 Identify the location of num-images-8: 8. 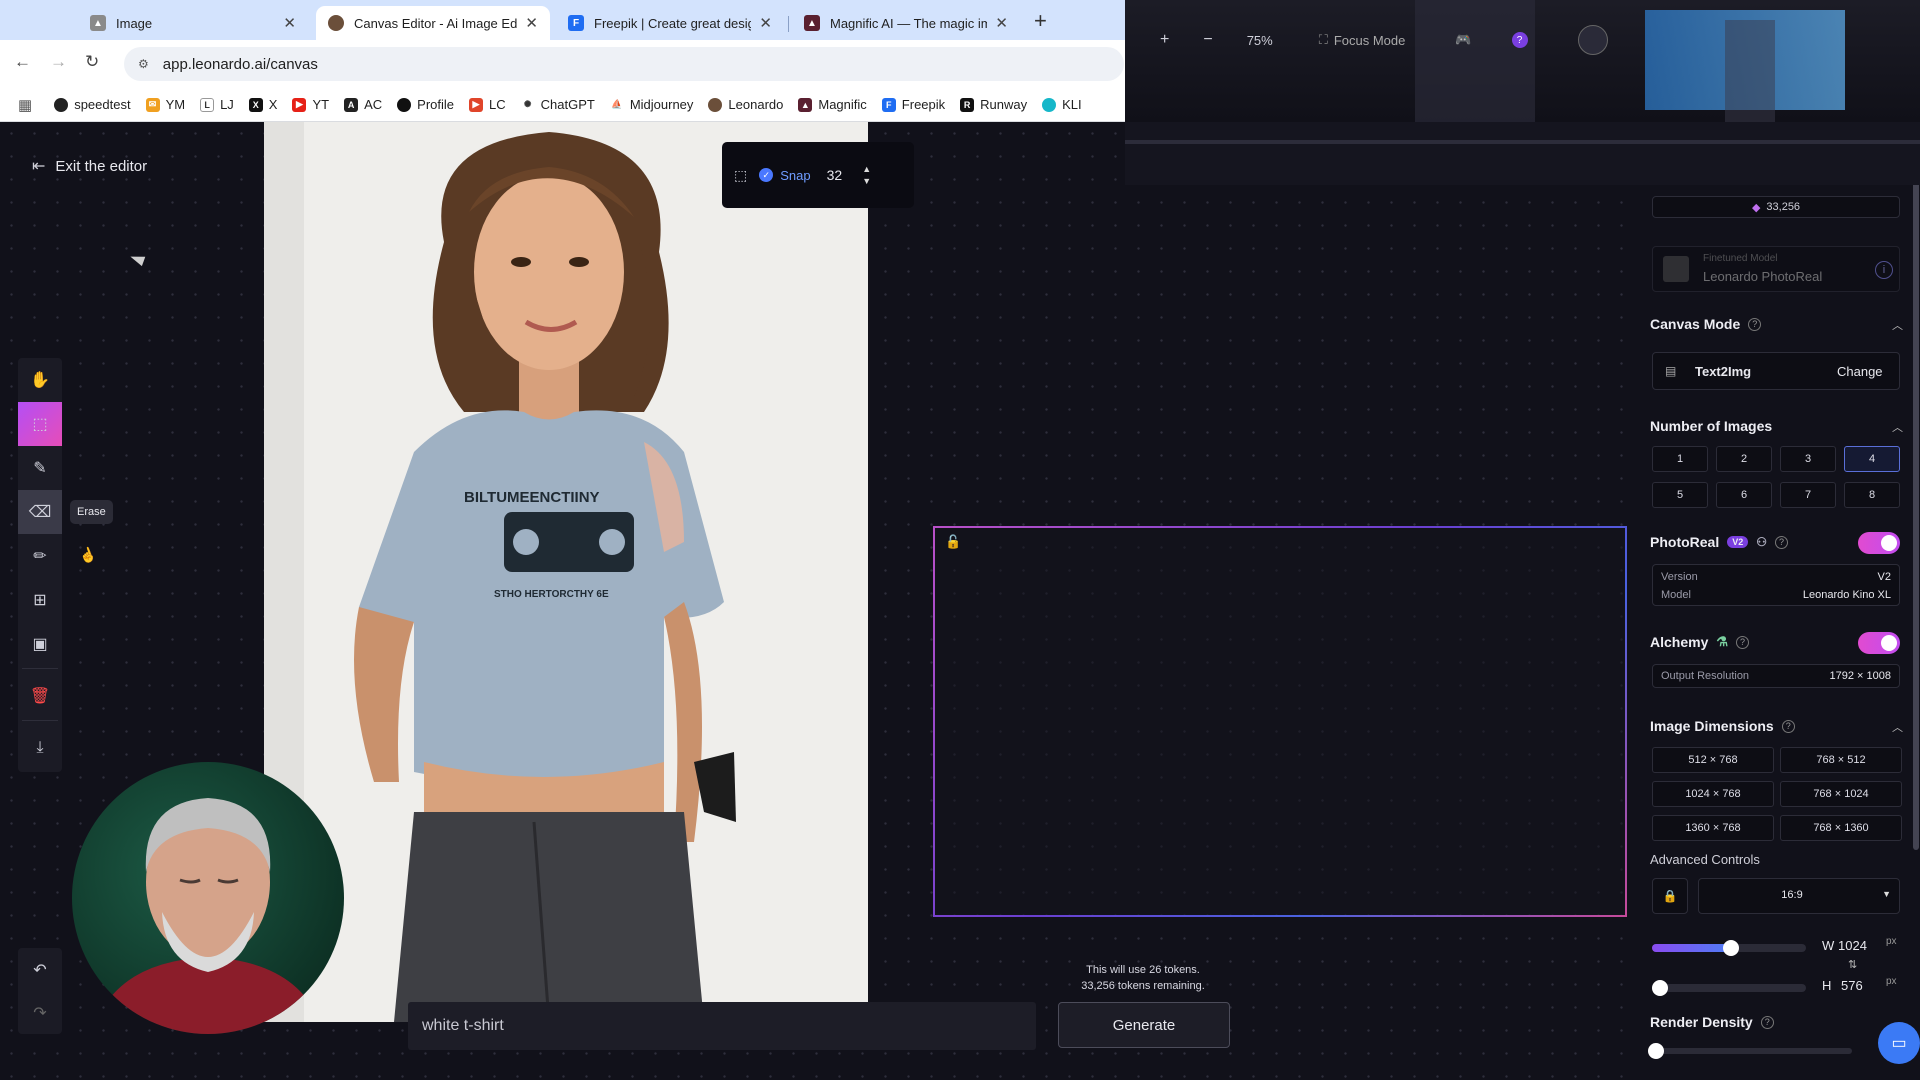
(1872, 495).